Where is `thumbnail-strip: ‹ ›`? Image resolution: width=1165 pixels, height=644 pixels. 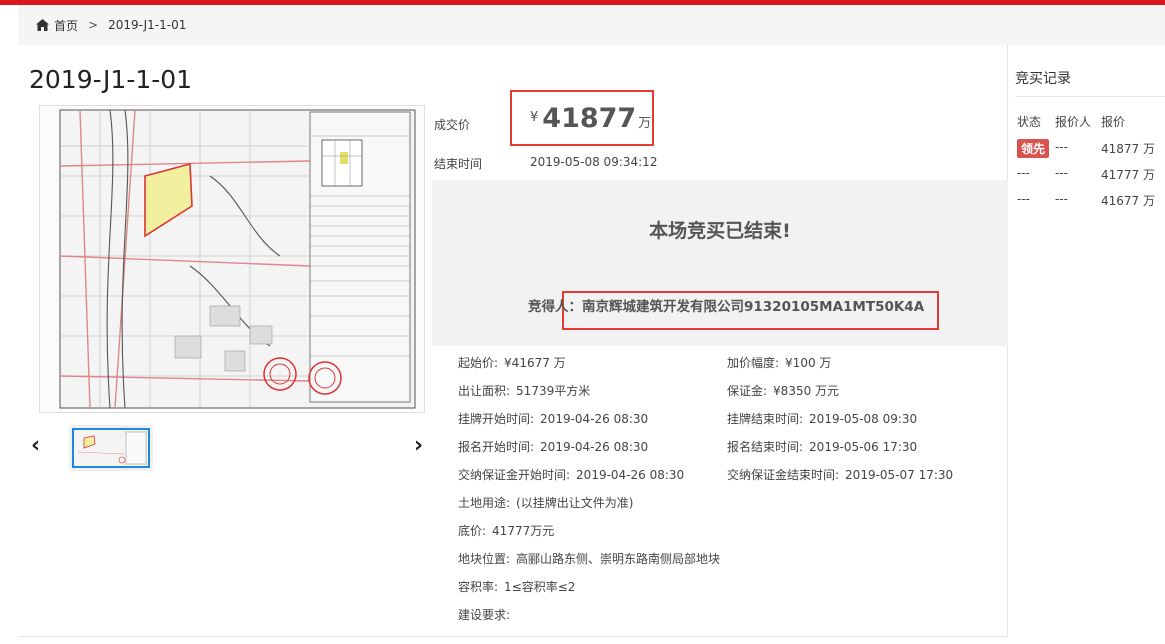 thumbnail-strip: ‹ › is located at coordinates (231, 449).